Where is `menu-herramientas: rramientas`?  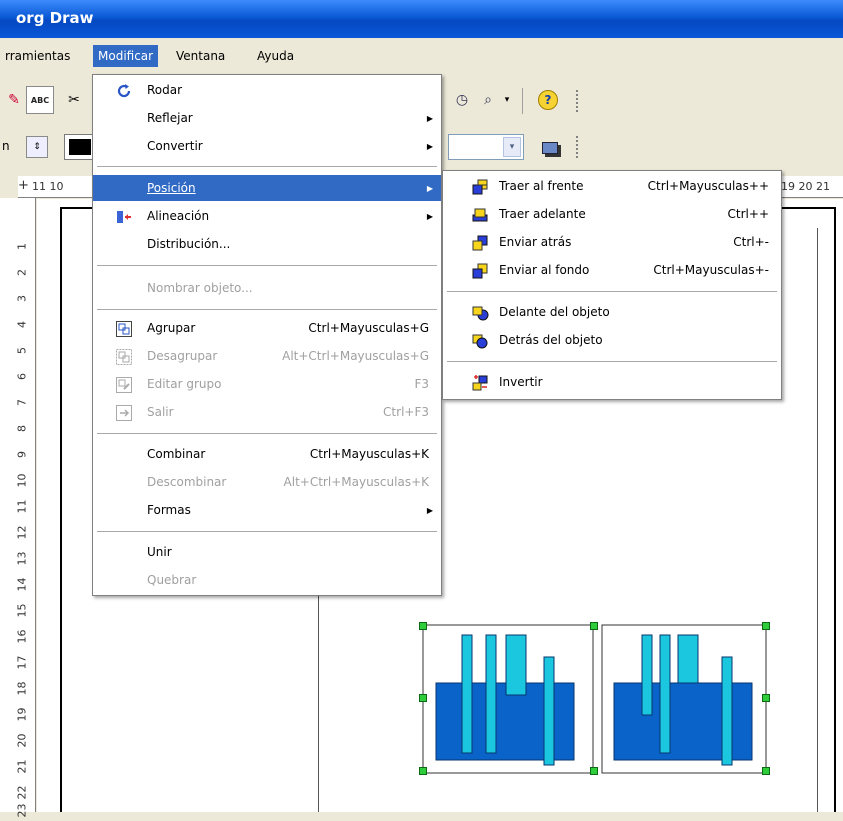
menu-herramientas: rramientas is located at coordinates (37, 56).